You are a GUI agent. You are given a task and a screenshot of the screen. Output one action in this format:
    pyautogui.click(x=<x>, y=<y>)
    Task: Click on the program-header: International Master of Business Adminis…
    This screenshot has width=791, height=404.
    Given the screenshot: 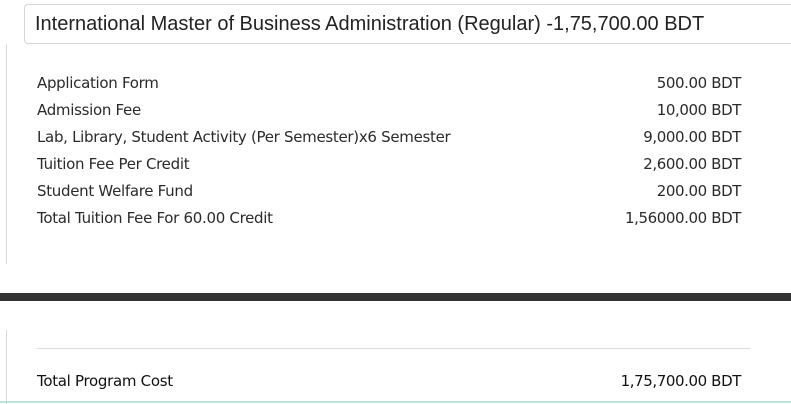 What is the action you would take?
    pyautogui.click(x=407, y=24)
    